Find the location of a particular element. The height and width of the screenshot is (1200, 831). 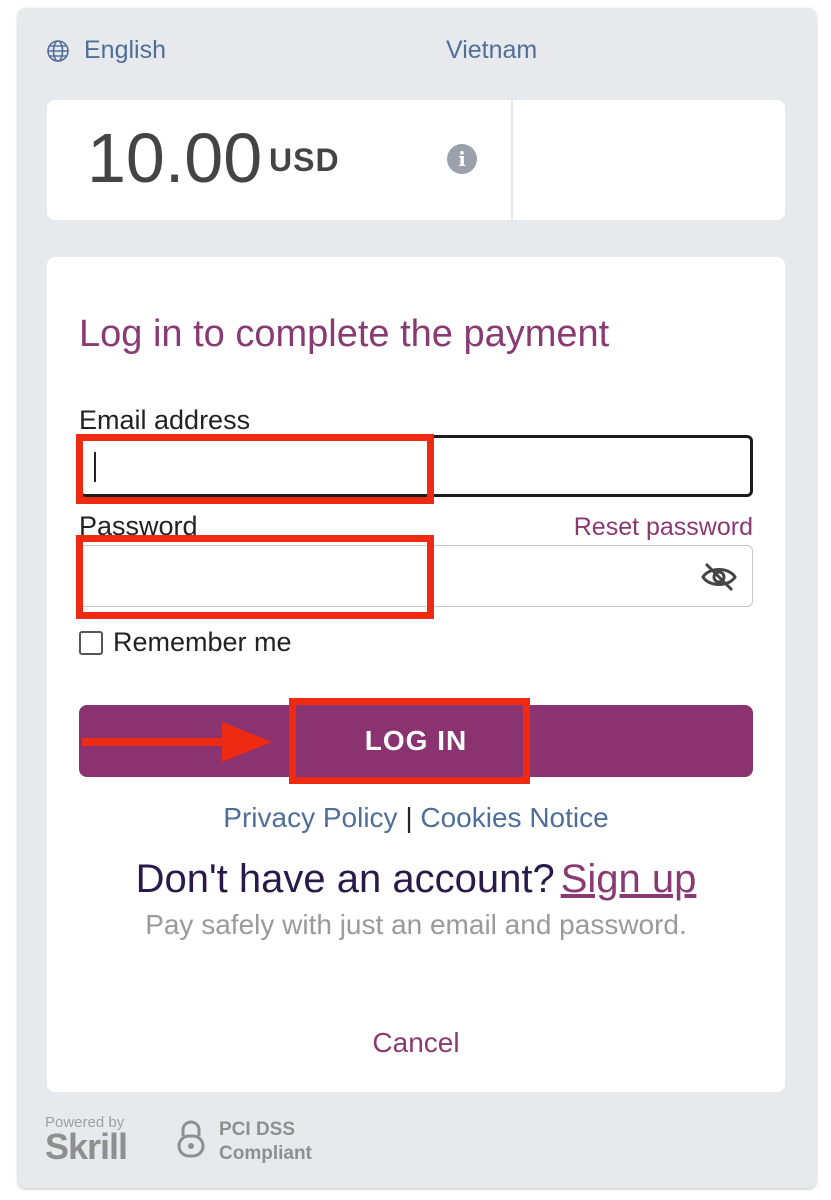

amount-value: 10.00 is located at coordinates (175, 158).